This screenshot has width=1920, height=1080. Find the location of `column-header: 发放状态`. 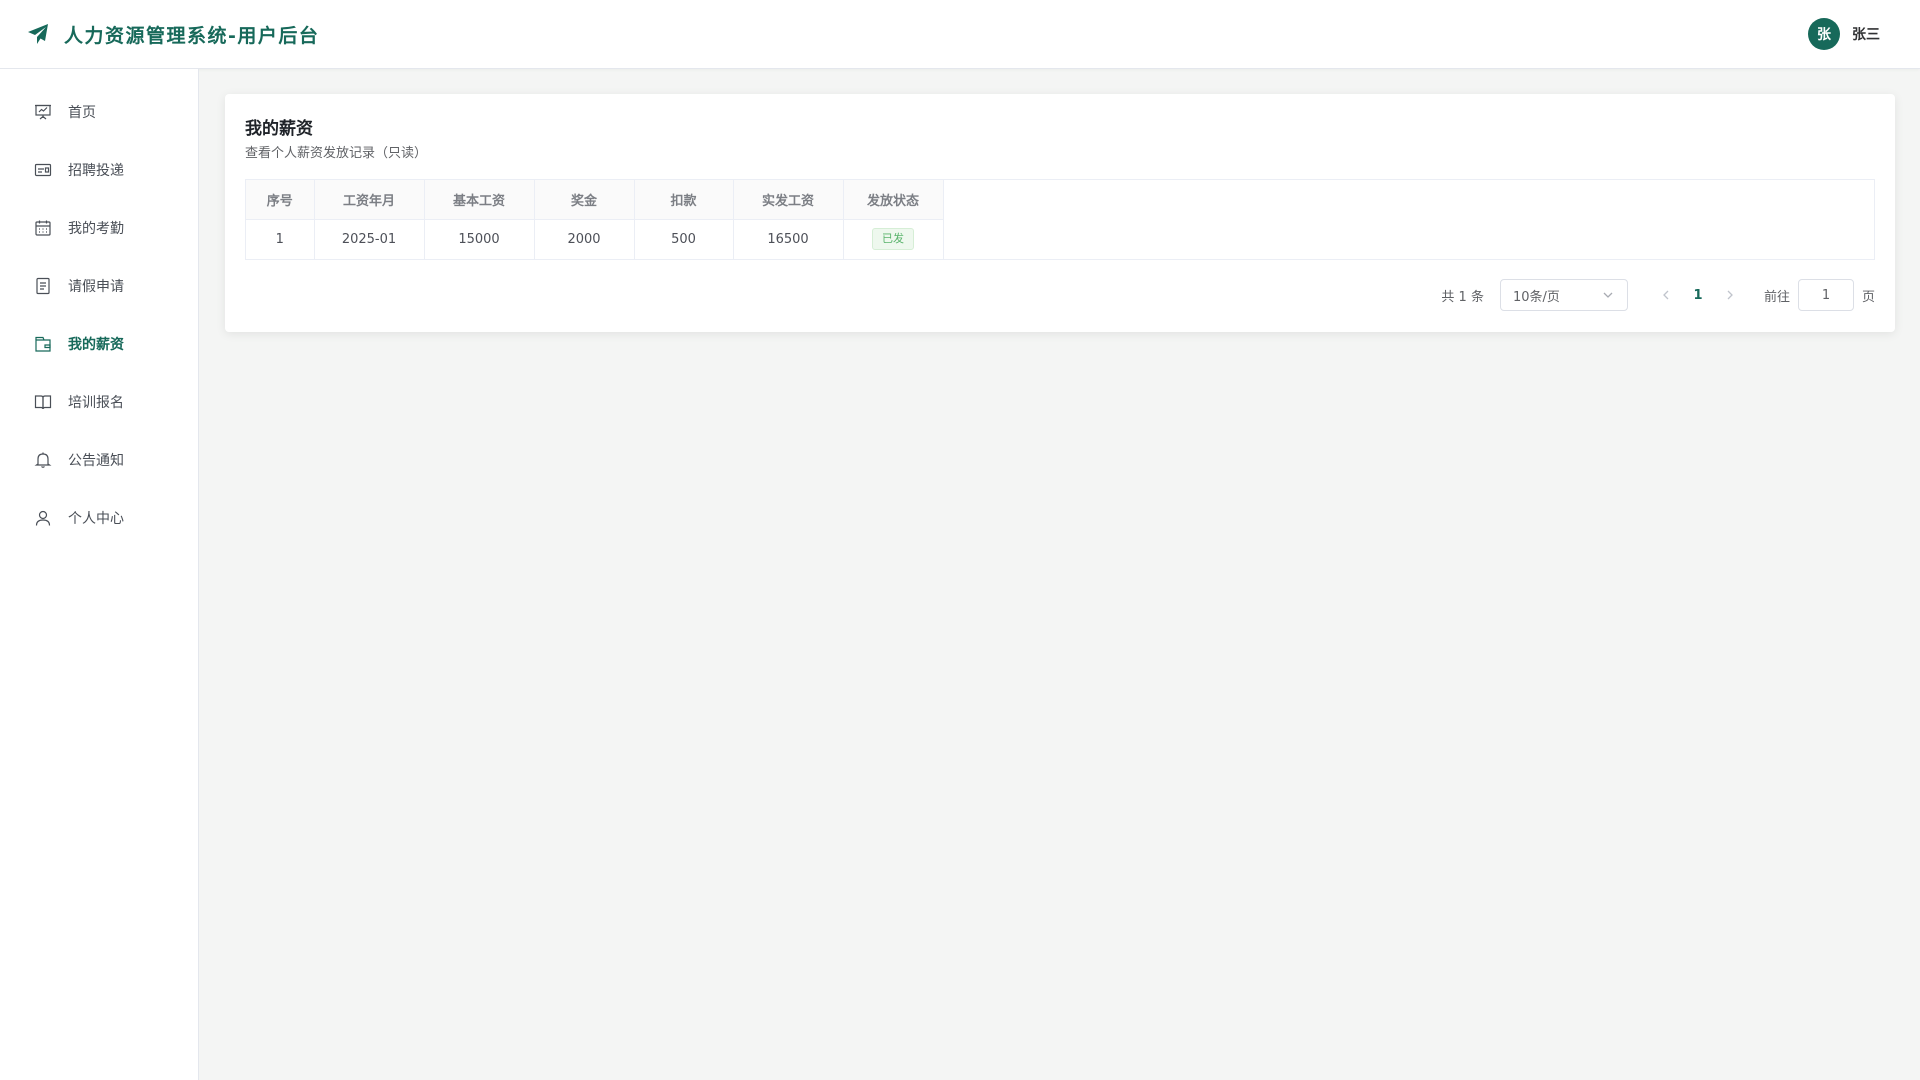

column-header: 发放状态 is located at coordinates (893, 200).